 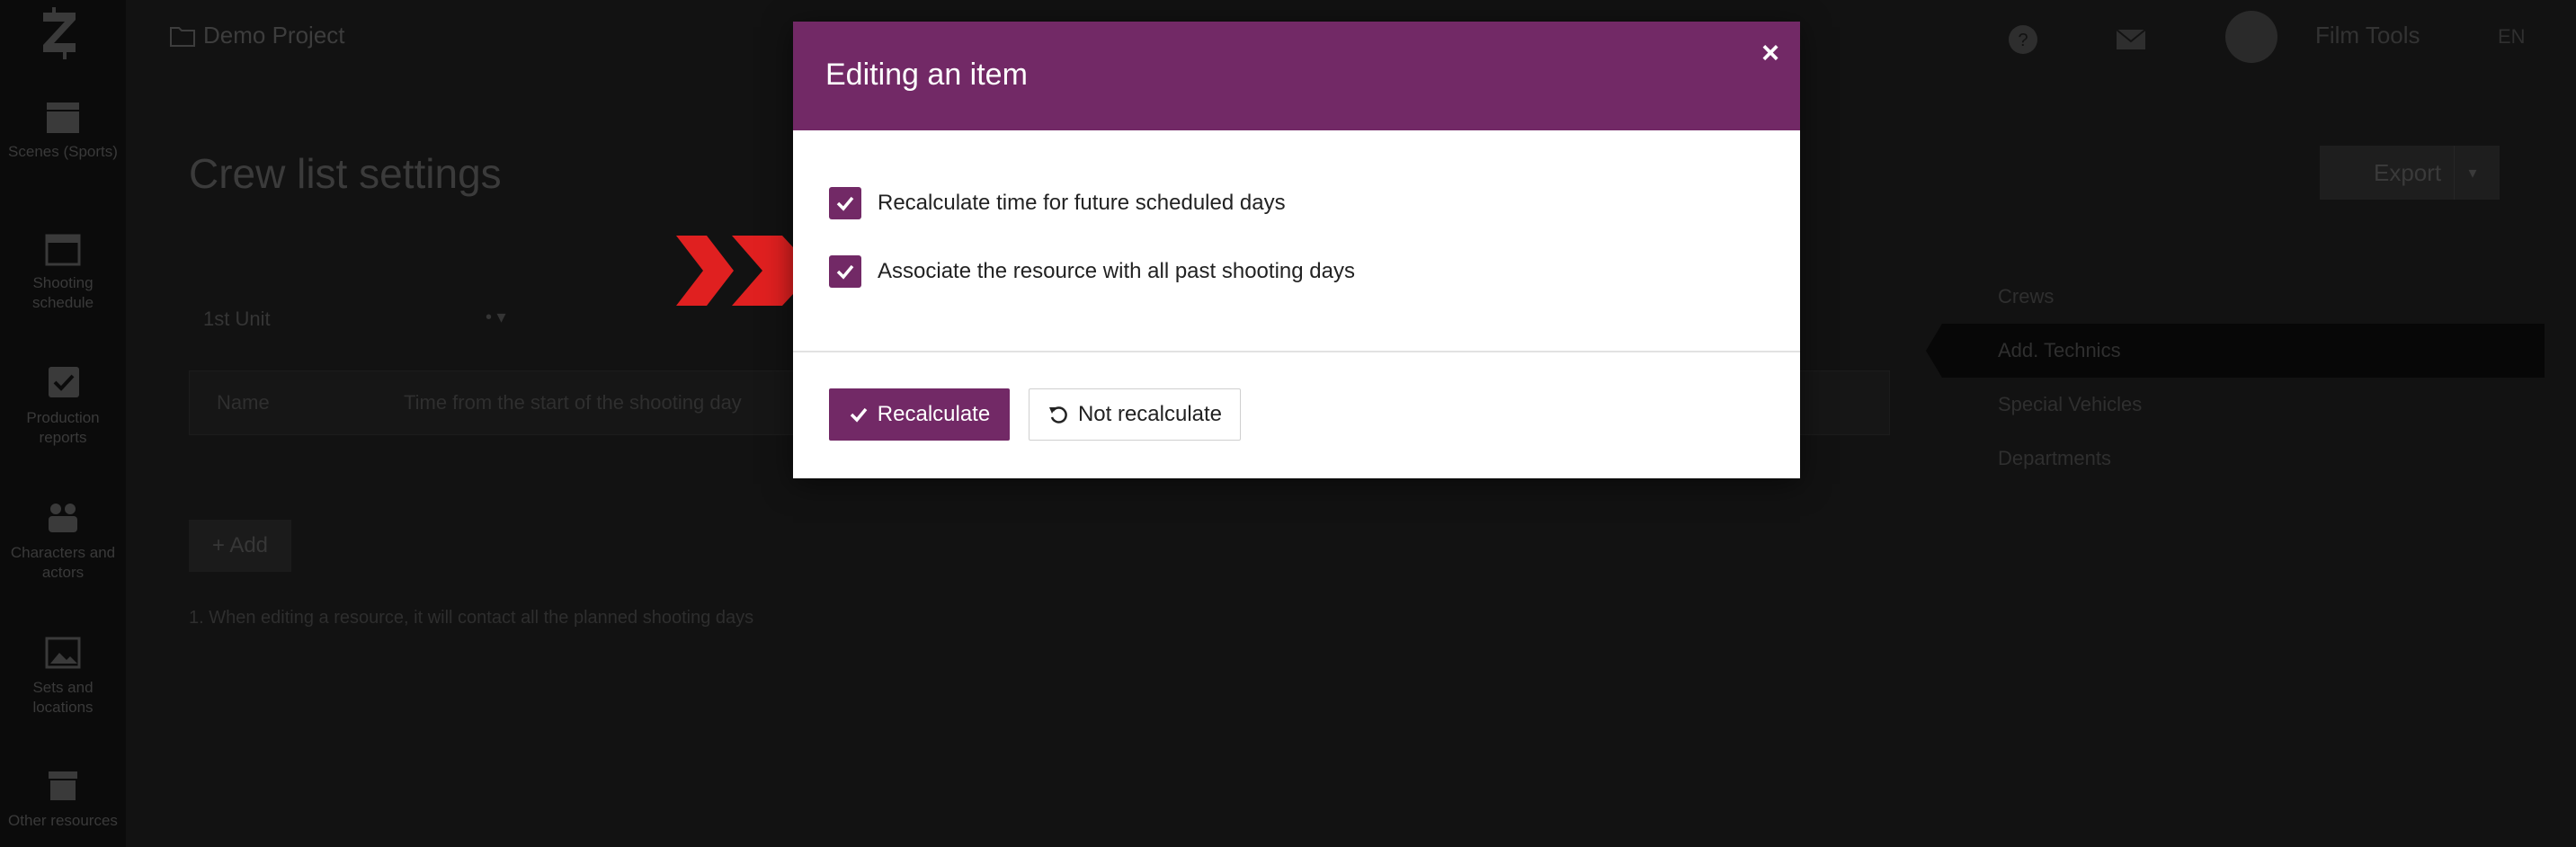 What do you see at coordinates (1057, 415) in the screenshot?
I see `undo-icon` at bounding box center [1057, 415].